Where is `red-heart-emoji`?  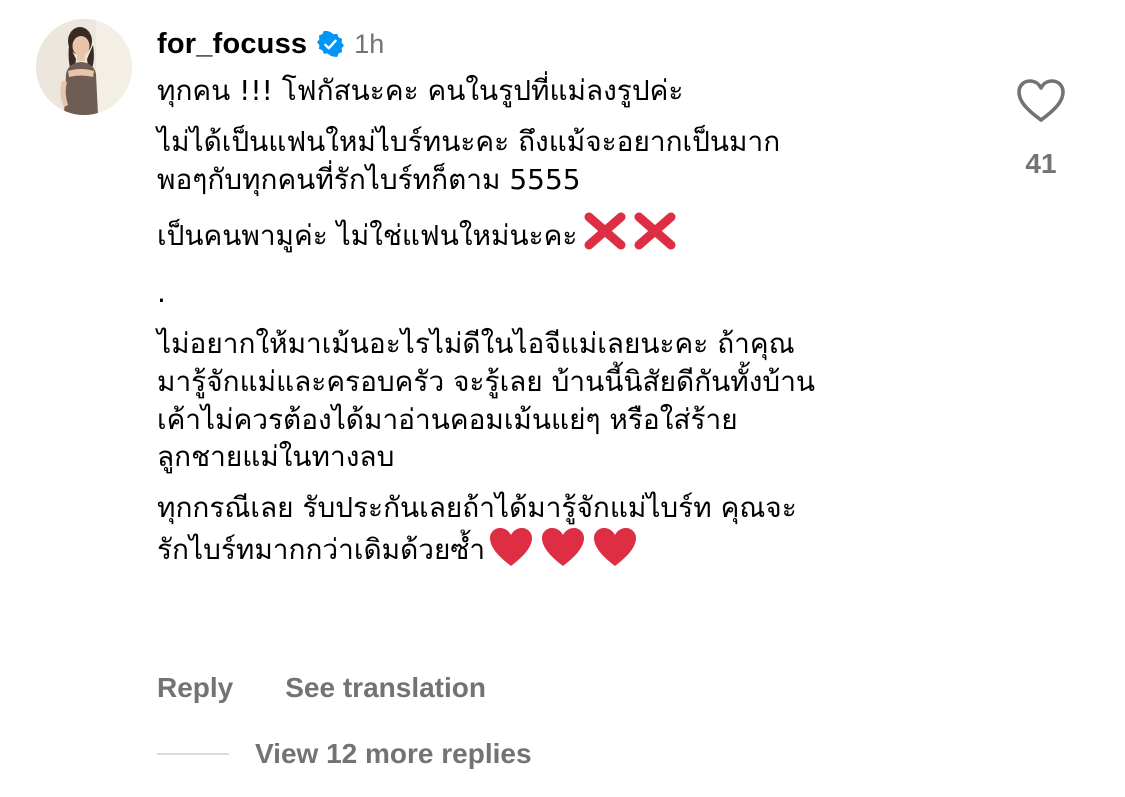 red-heart-emoji is located at coordinates (563, 553).